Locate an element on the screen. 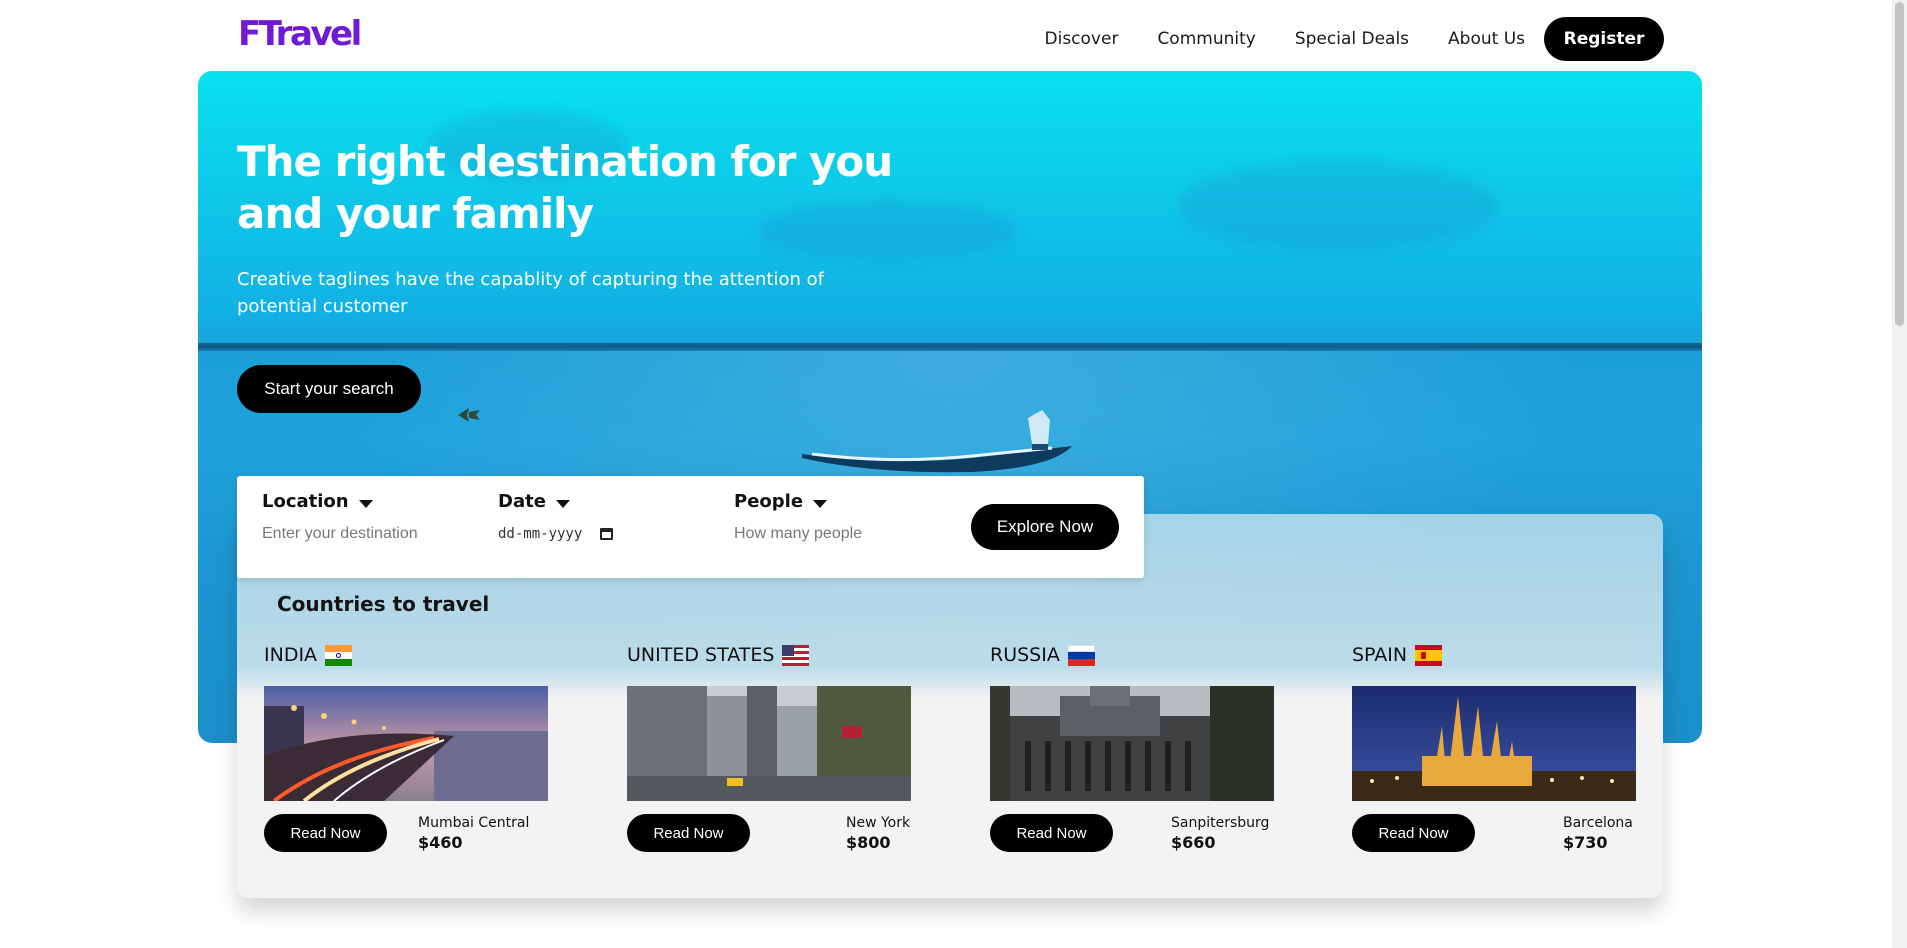 This screenshot has width=1907, height=948. date-value: dd-mm-yyyy is located at coordinates (540, 534).